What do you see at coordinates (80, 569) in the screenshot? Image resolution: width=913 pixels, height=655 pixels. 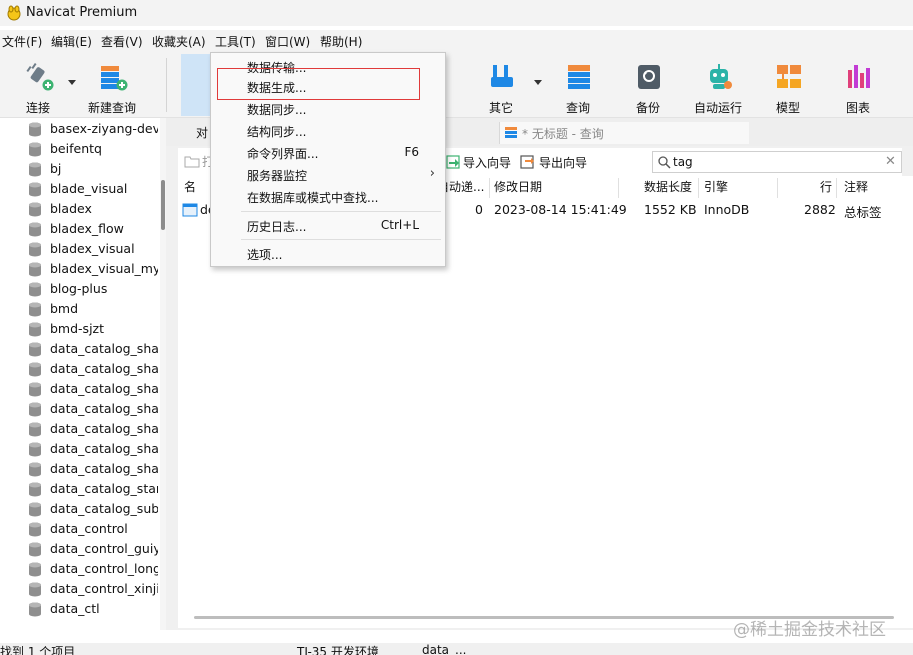 I see `database-item: data_control_longgang` at bounding box center [80, 569].